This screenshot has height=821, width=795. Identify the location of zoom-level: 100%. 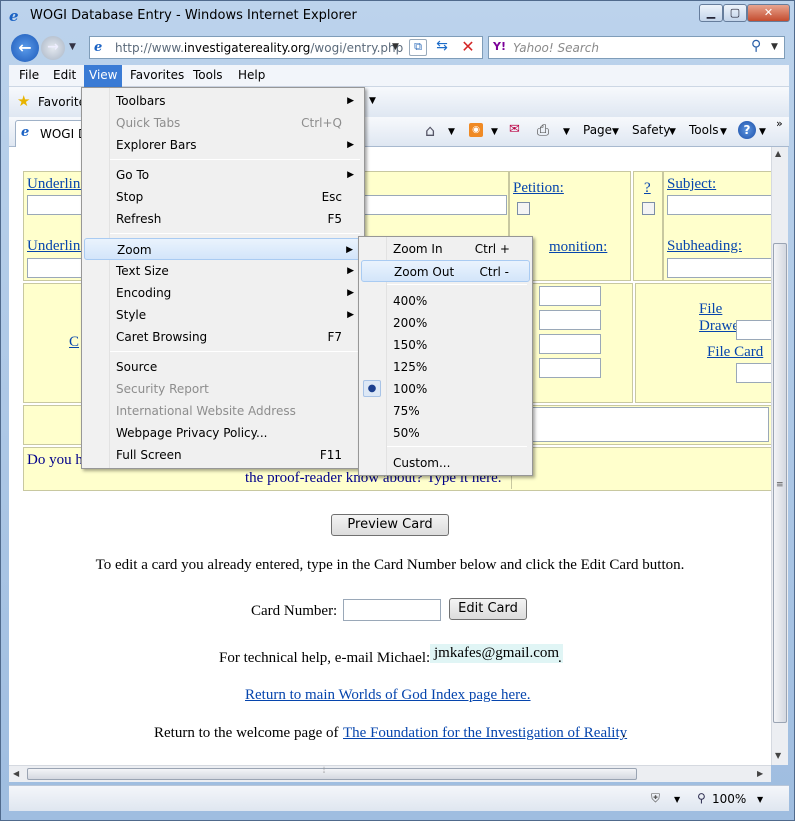
(729, 799).